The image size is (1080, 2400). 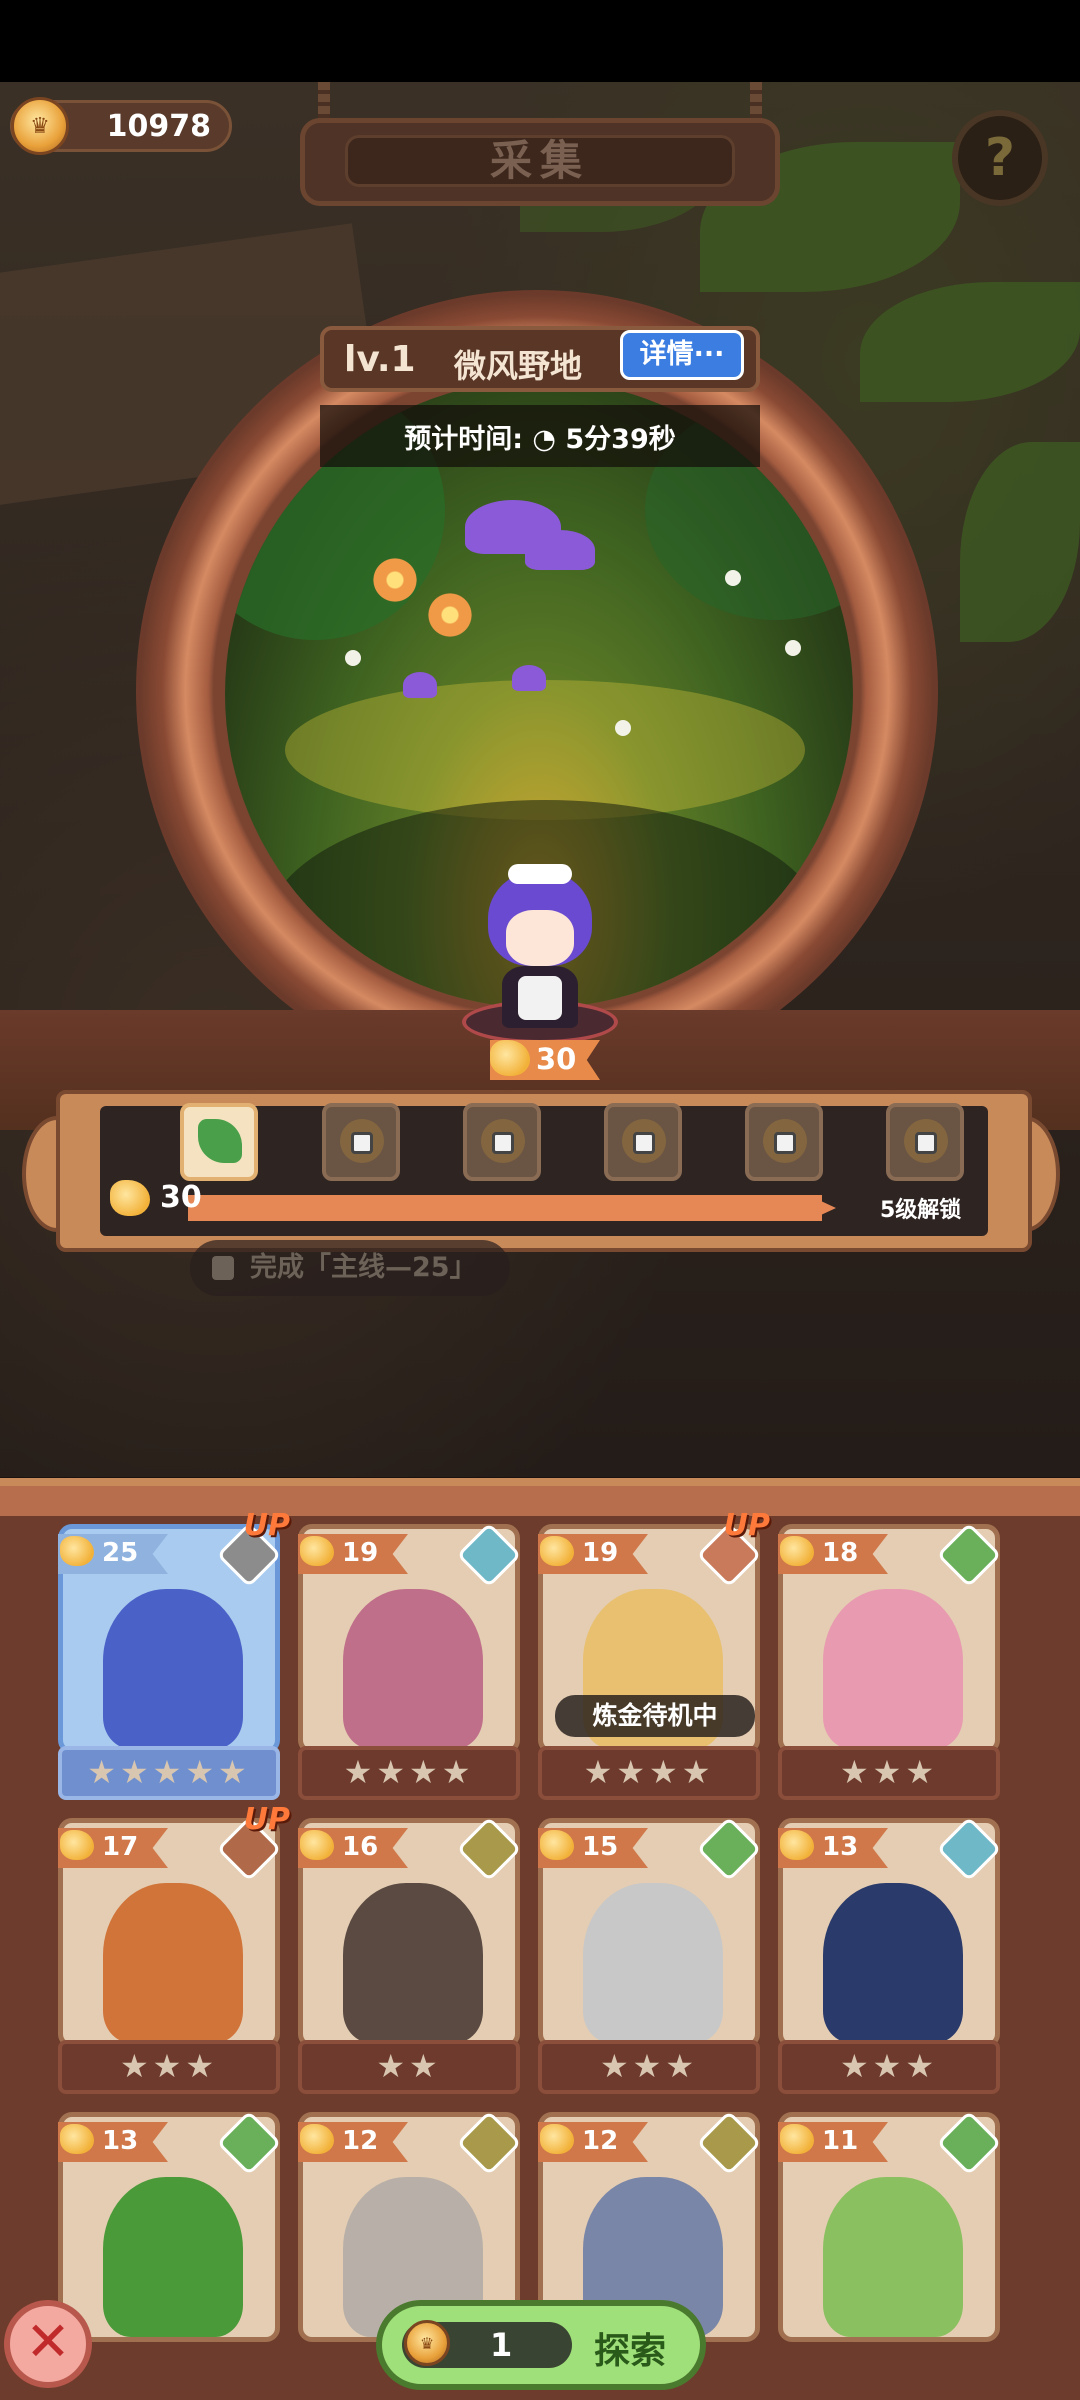 I want to click on level-tag: 12, so click(x=353, y=2142).